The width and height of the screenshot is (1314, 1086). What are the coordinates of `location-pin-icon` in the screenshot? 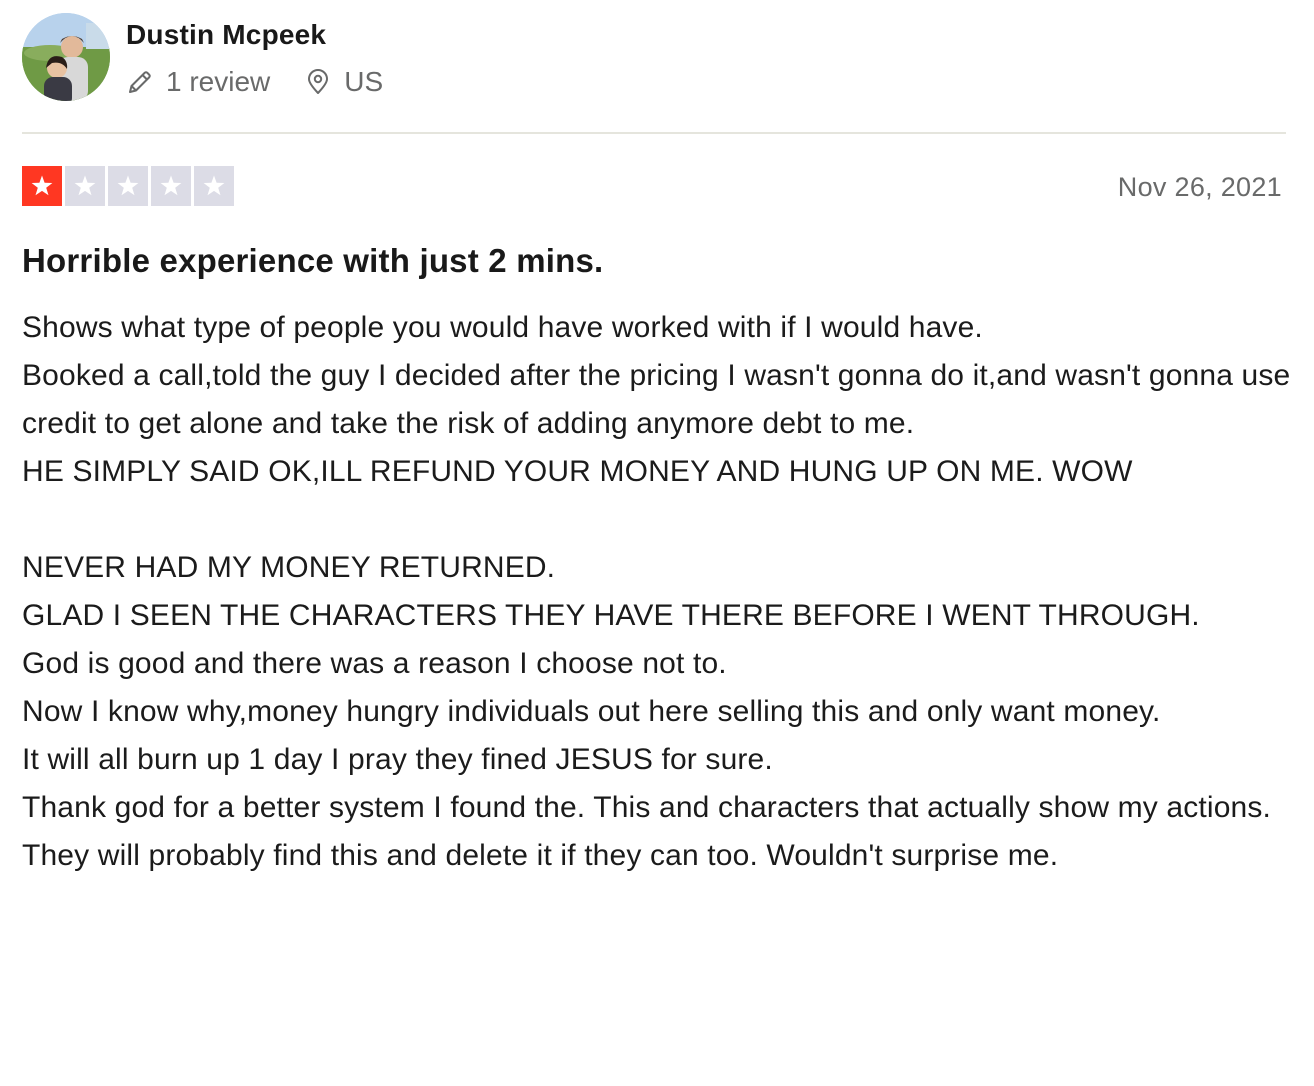 It's located at (318, 82).